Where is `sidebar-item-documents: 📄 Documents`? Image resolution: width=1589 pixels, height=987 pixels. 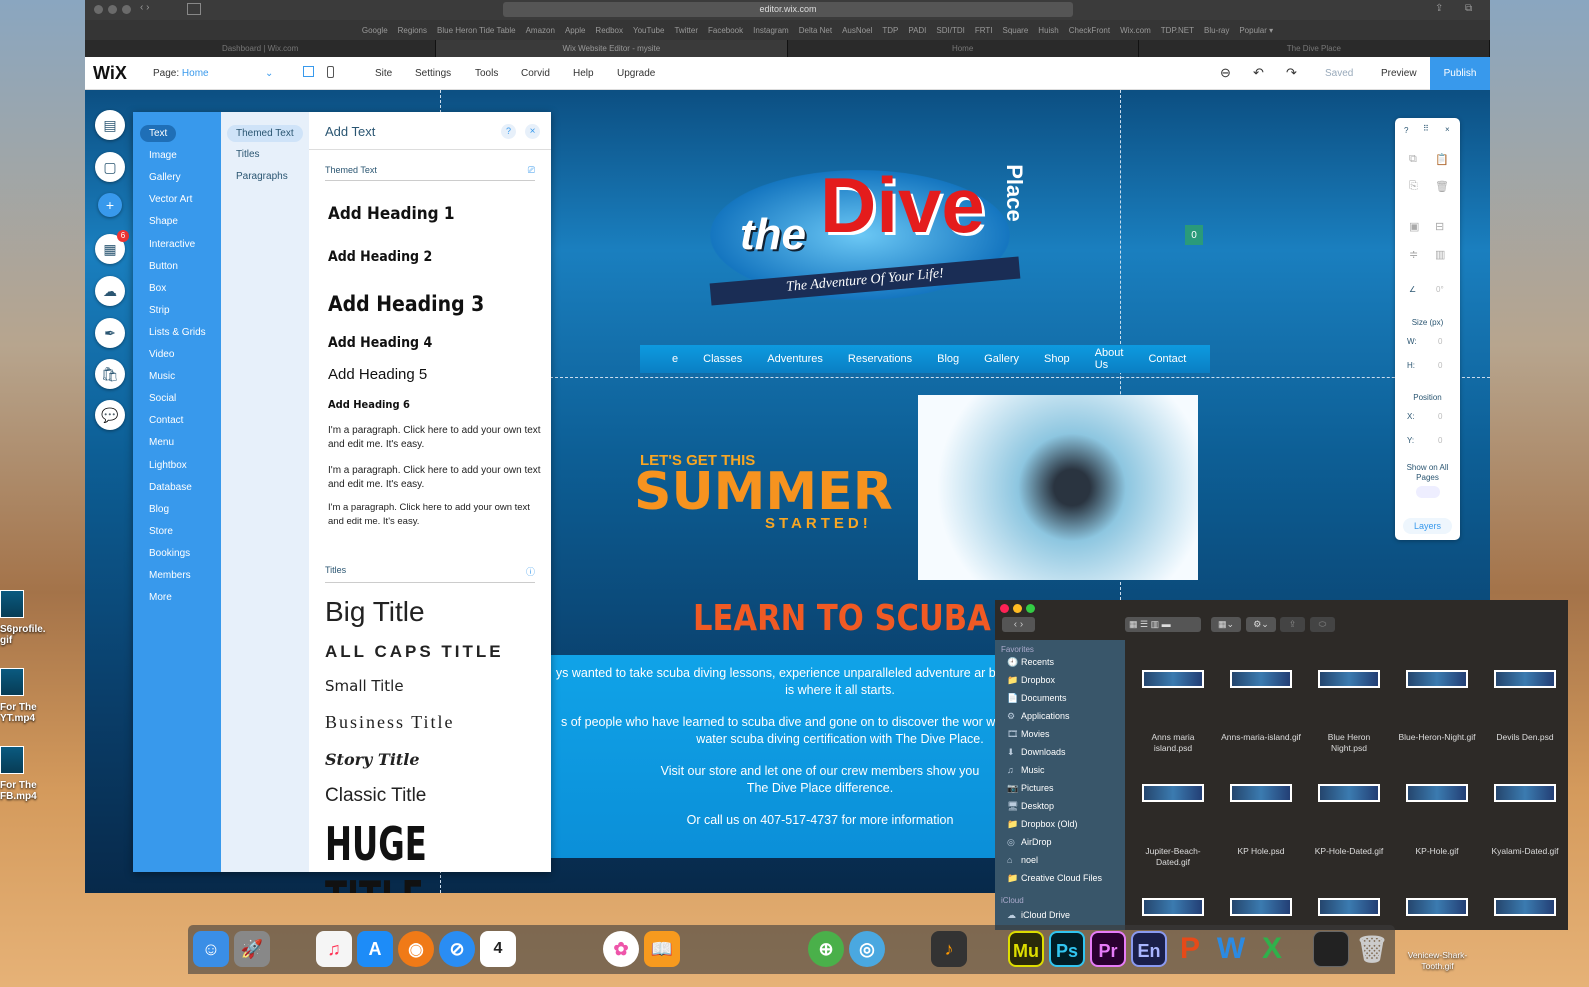 sidebar-item-documents: 📄 Documents is located at coordinates (1037, 698).